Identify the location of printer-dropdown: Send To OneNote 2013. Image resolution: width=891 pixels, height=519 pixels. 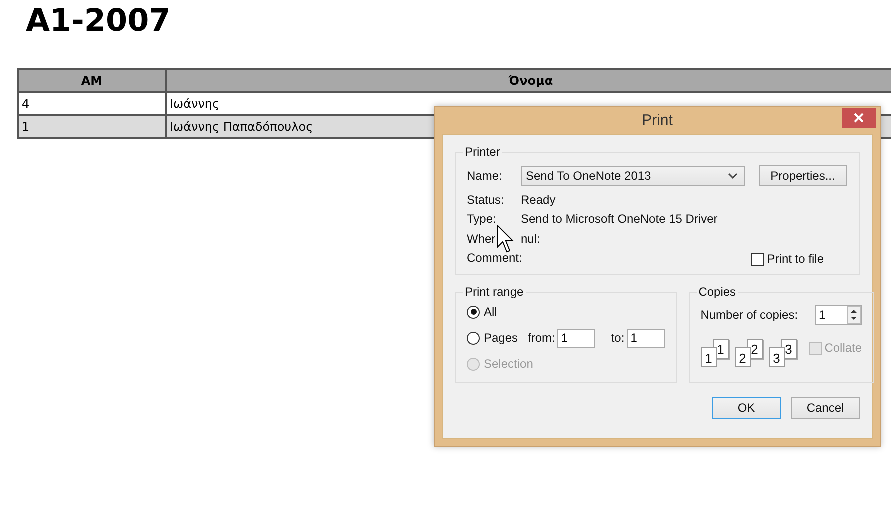
(633, 176).